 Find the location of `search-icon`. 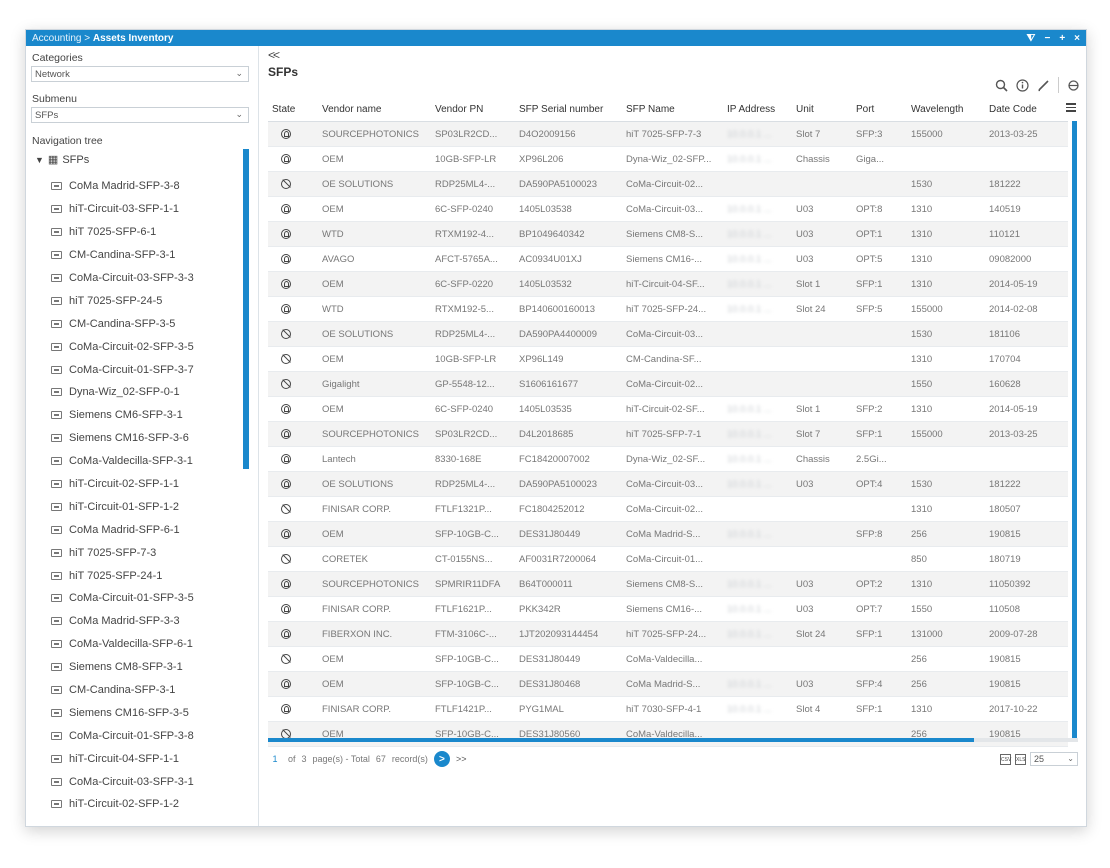

search-icon is located at coordinates (1001, 85).